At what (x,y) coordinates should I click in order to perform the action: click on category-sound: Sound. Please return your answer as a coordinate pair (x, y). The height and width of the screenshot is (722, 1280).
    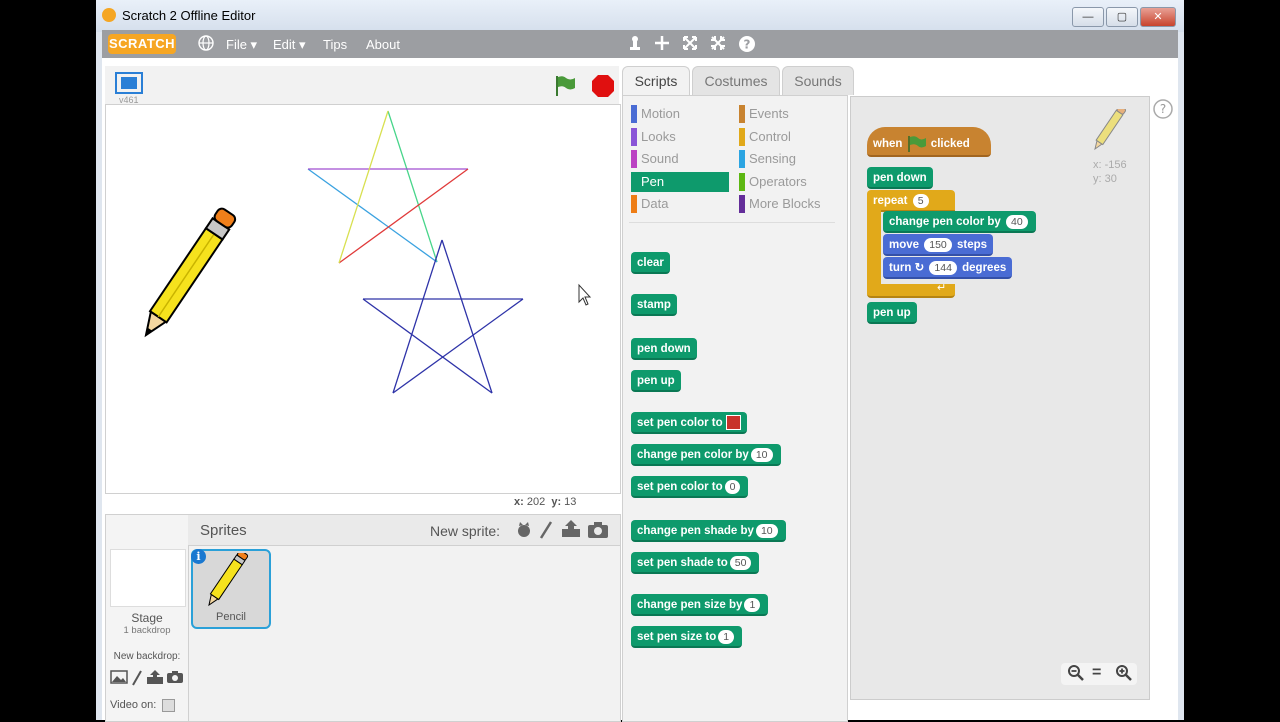
    Looking at the image, I should click on (685, 159).